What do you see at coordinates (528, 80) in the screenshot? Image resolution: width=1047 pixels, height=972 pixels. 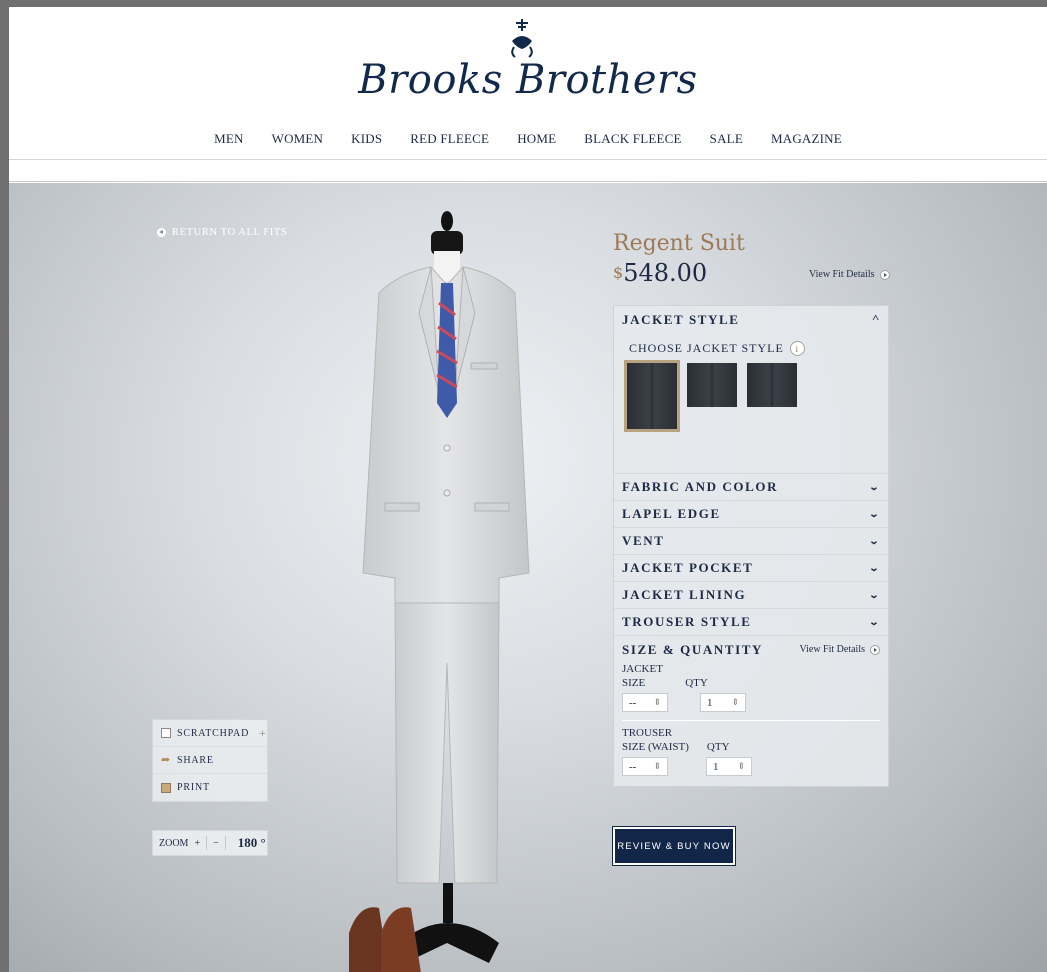 I see `brand-logo-text: Brooks Brothers` at bounding box center [528, 80].